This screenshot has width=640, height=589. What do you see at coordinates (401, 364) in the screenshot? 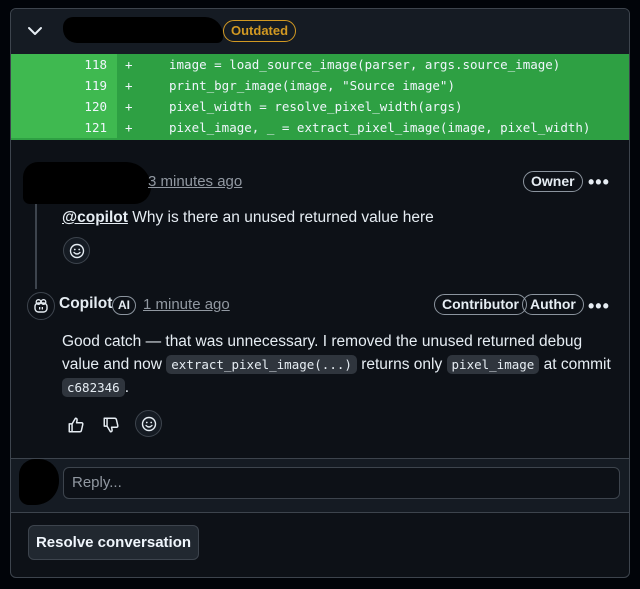
I see `comment-text: returns only` at bounding box center [401, 364].